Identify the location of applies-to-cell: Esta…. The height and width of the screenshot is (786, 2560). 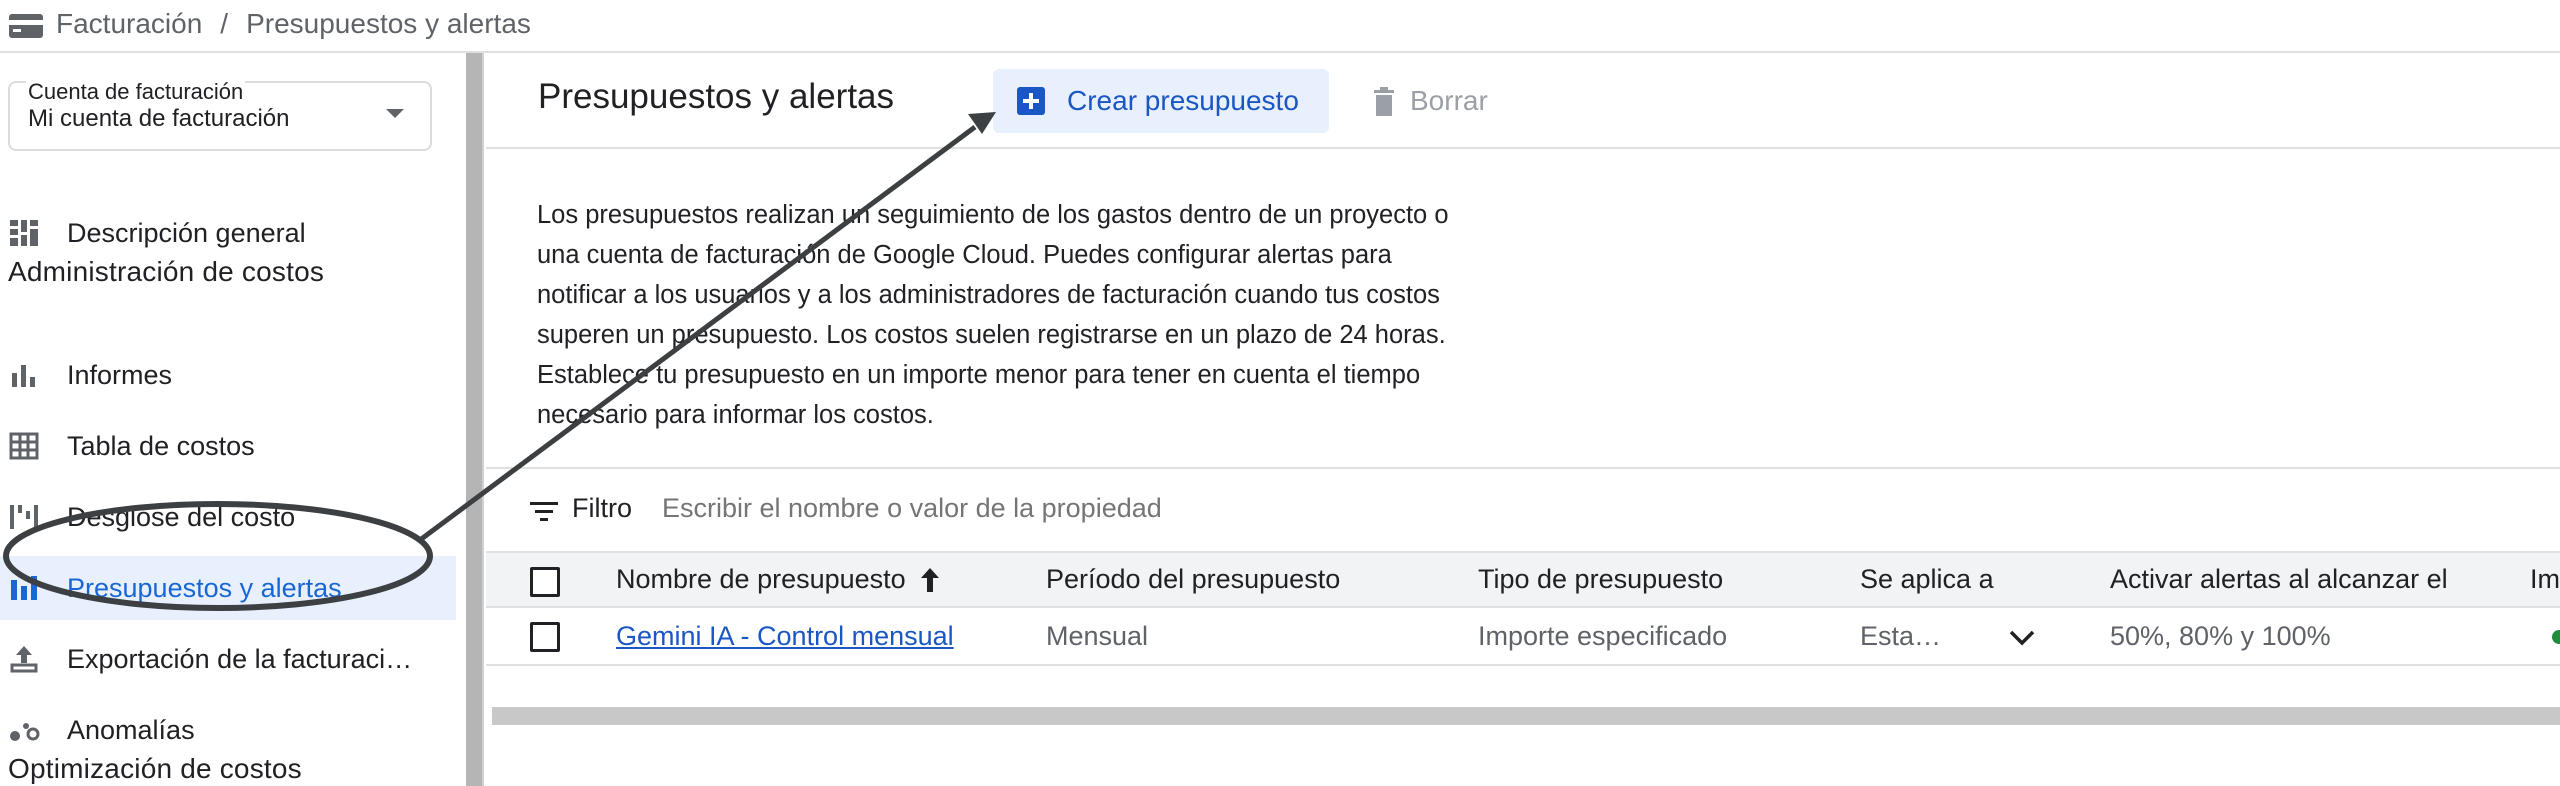
(1901, 635).